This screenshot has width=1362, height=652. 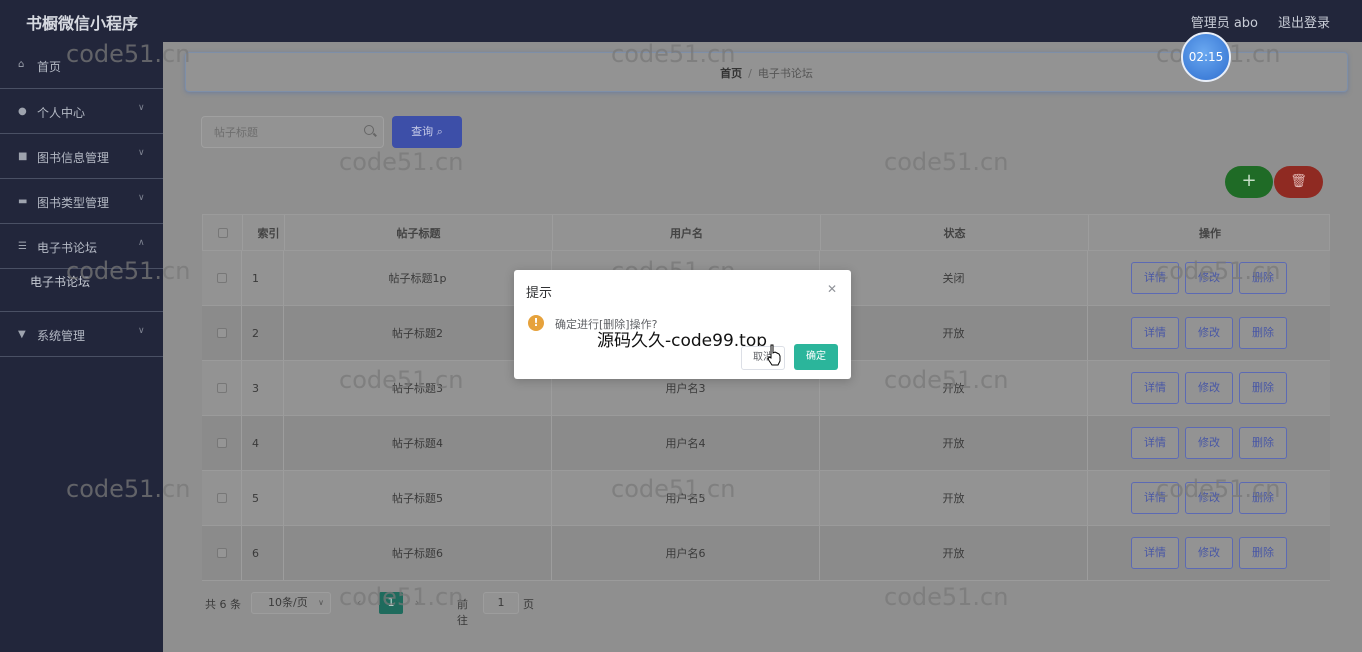 I want to click on list-icon: ☰, so click(x=22, y=246).